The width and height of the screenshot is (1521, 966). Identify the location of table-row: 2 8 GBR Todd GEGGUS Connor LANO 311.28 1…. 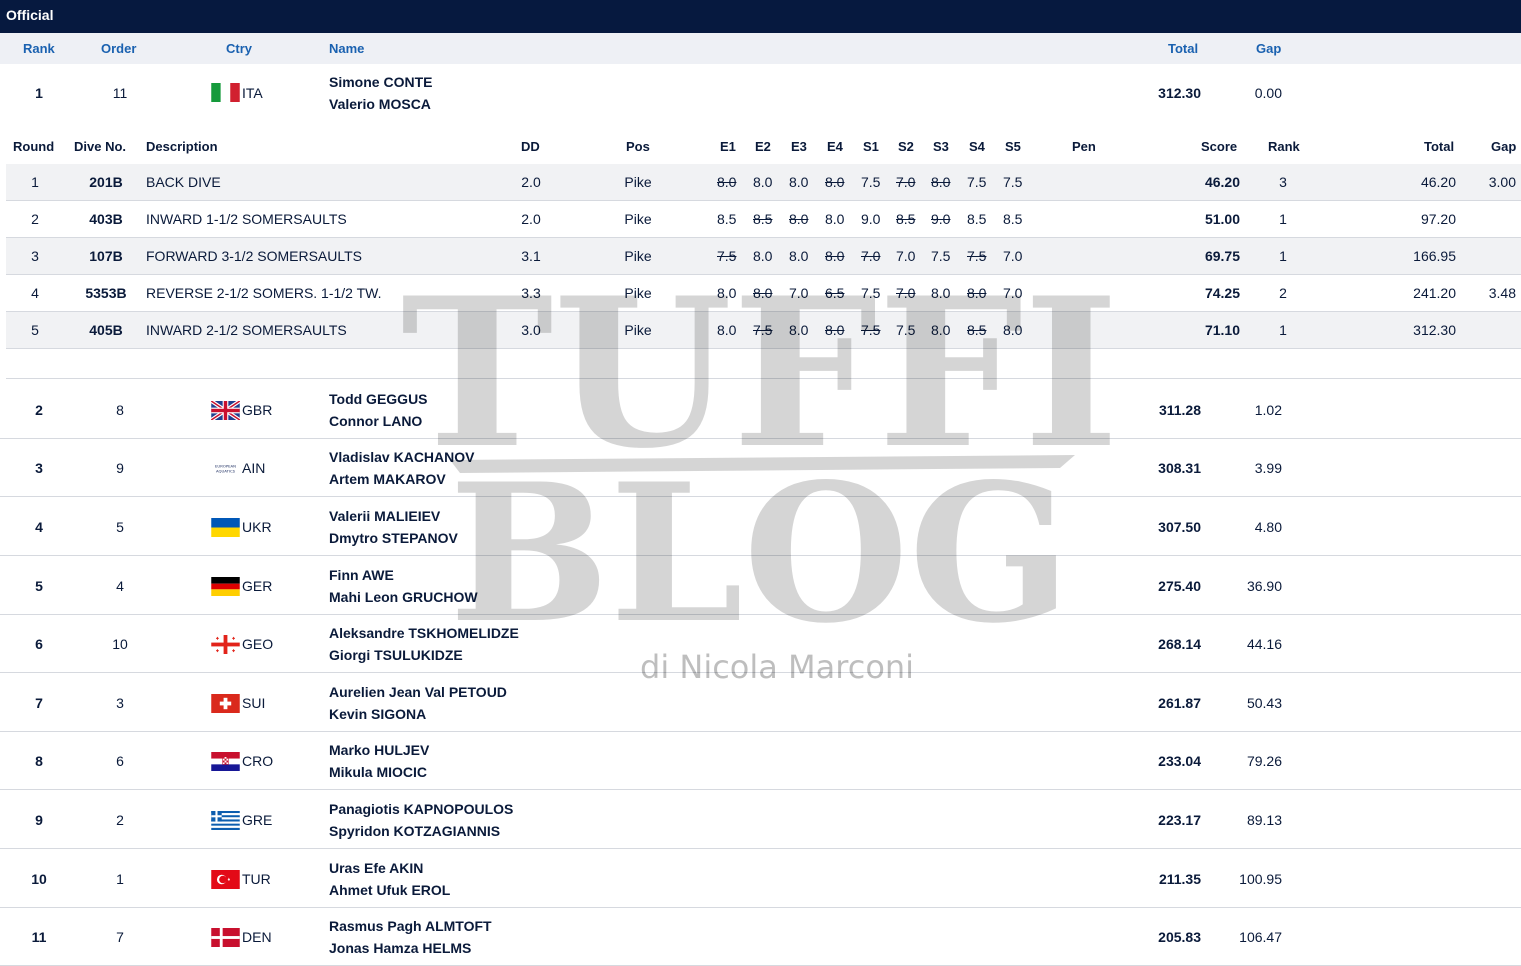
(760, 409).